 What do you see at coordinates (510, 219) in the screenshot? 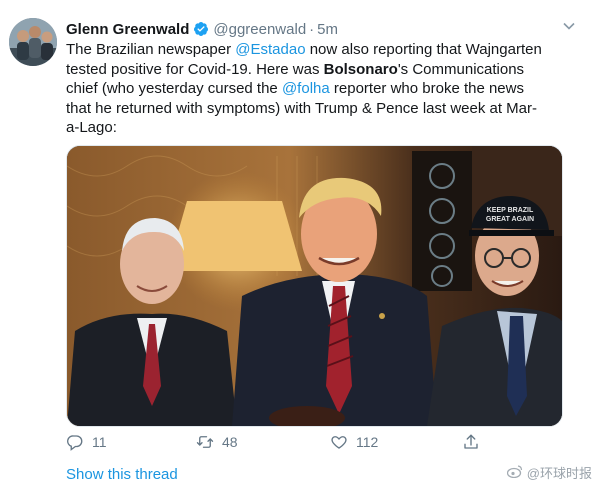
I see `hat-text-line2: GREAT AGAIN` at bounding box center [510, 219].